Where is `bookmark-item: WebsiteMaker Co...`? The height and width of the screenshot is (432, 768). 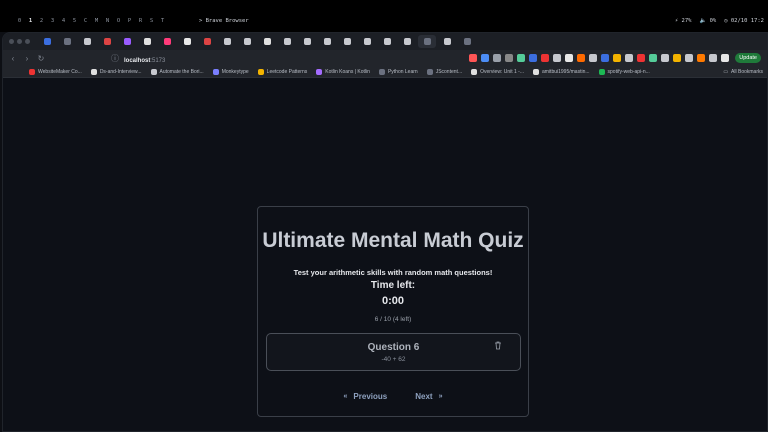 bookmark-item: WebsiteMaker Co... is located at coordinates (55, 71).